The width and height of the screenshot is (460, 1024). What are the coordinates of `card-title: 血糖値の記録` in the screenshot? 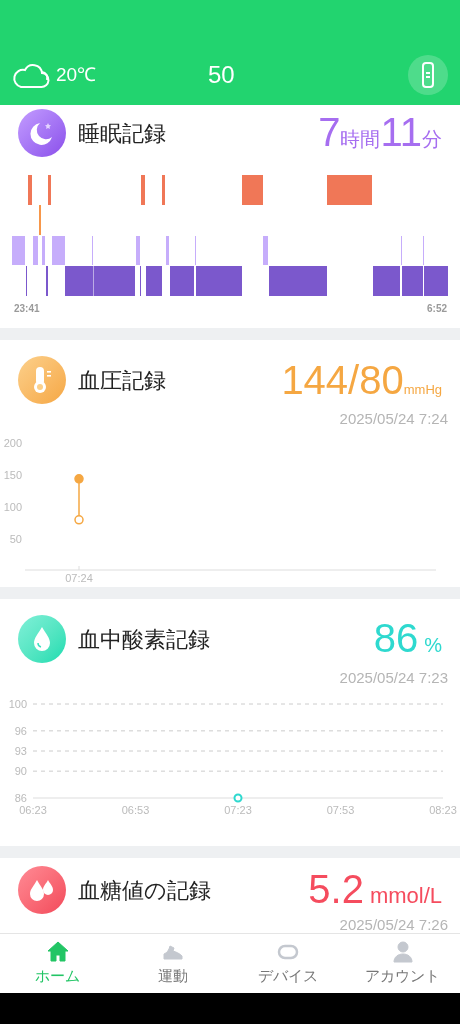 It's located at (145, 890).